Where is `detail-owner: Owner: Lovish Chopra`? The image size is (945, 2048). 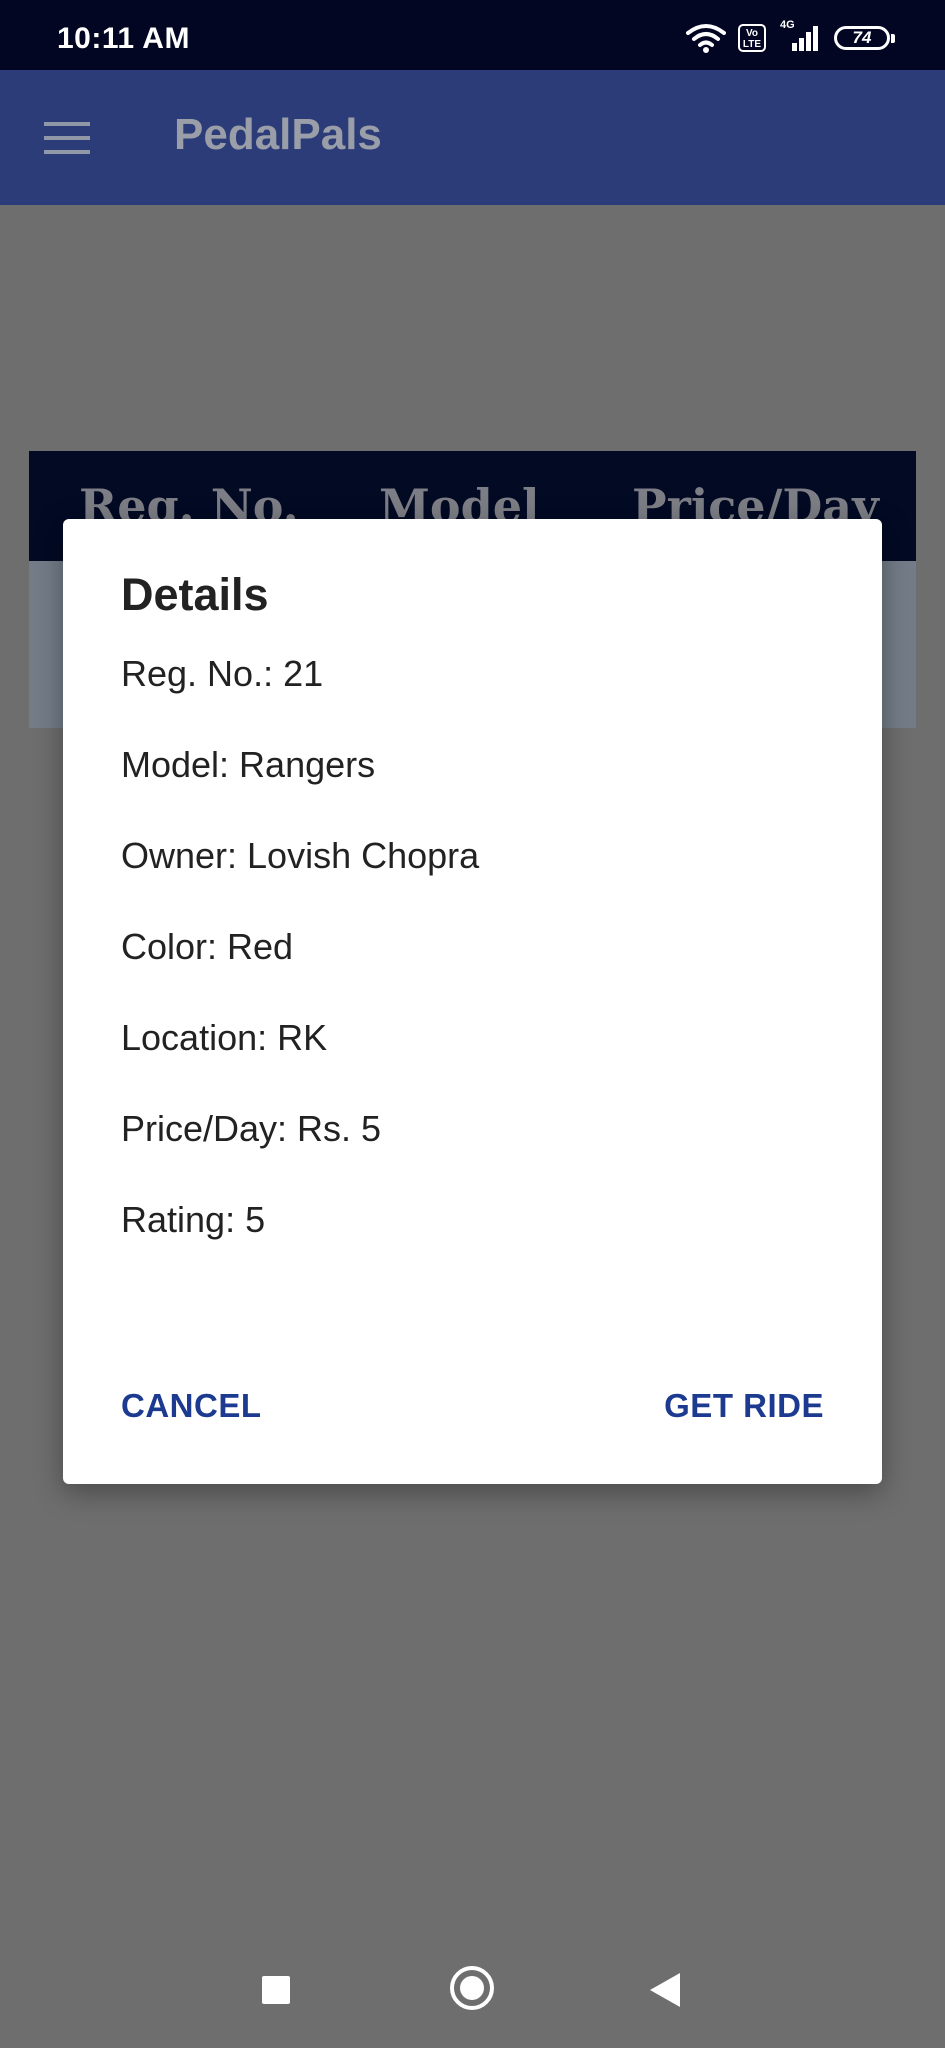
detail-owner: Owner: Lovish Chopra is located at coordinates (300, 855).